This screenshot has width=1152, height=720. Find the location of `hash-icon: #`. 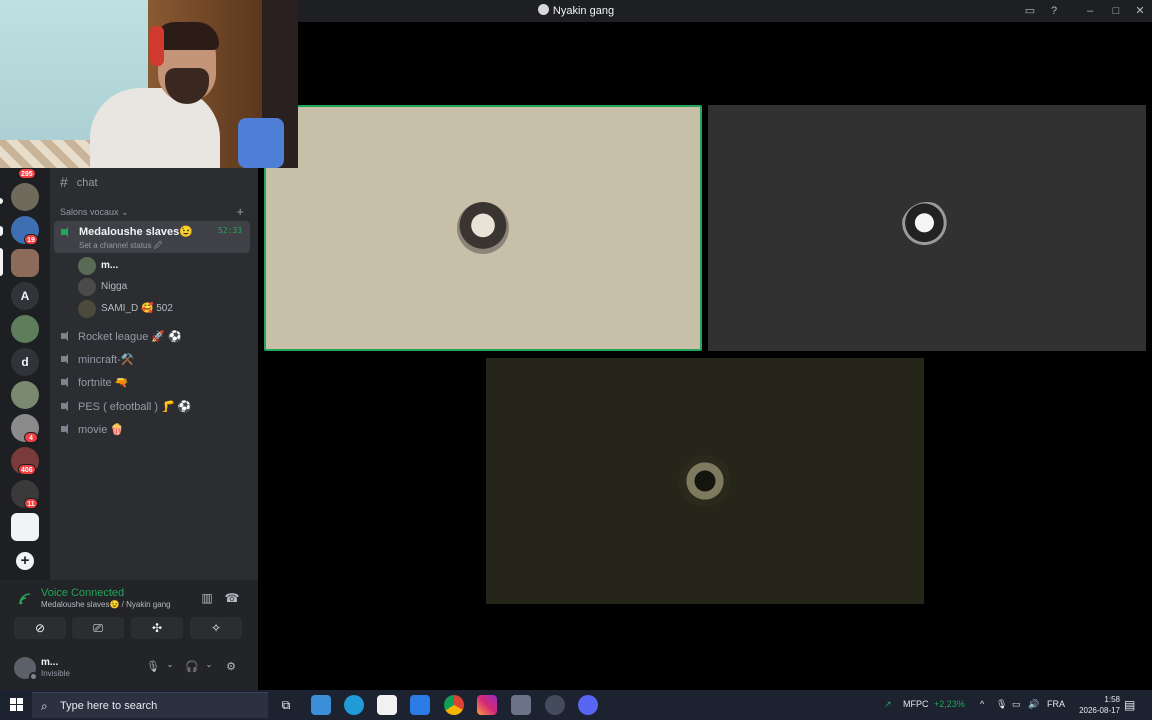

hash-icon: # is located at coordinates (64, 182).